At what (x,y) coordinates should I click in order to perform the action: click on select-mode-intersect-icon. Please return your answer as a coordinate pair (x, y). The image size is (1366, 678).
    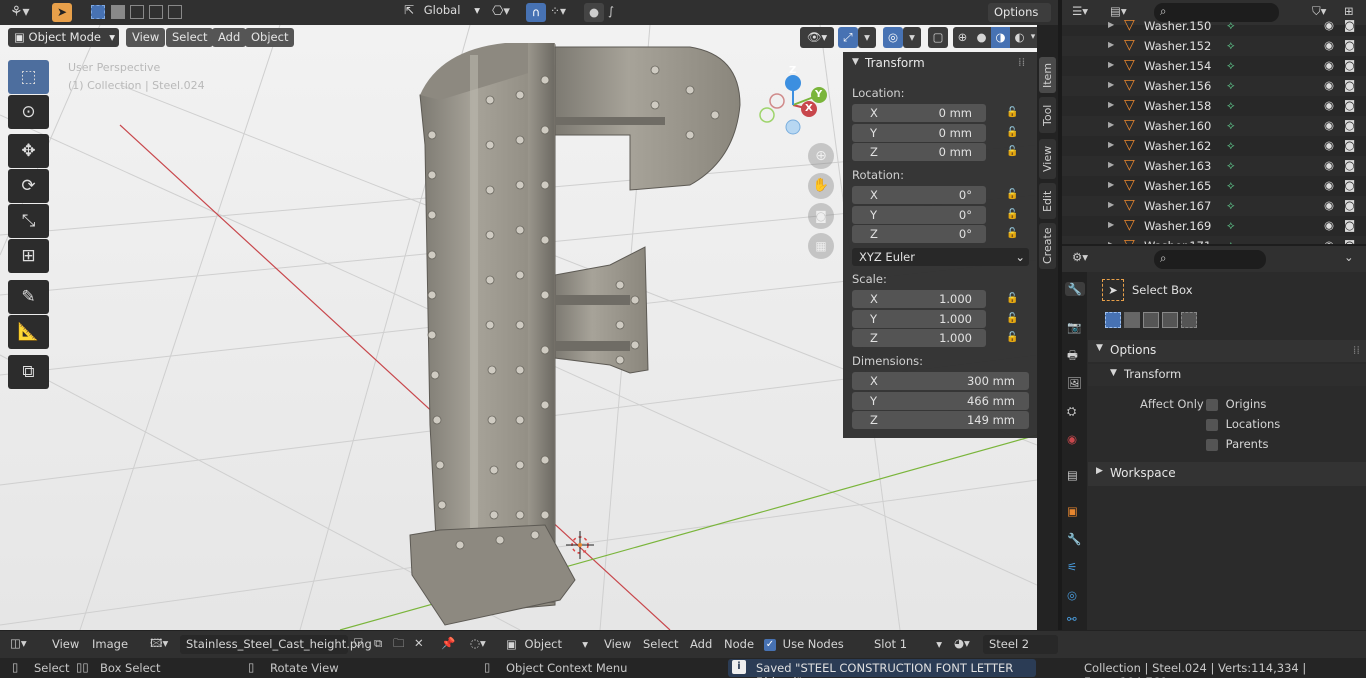
    Looking at the image, I should click on (175, 12).